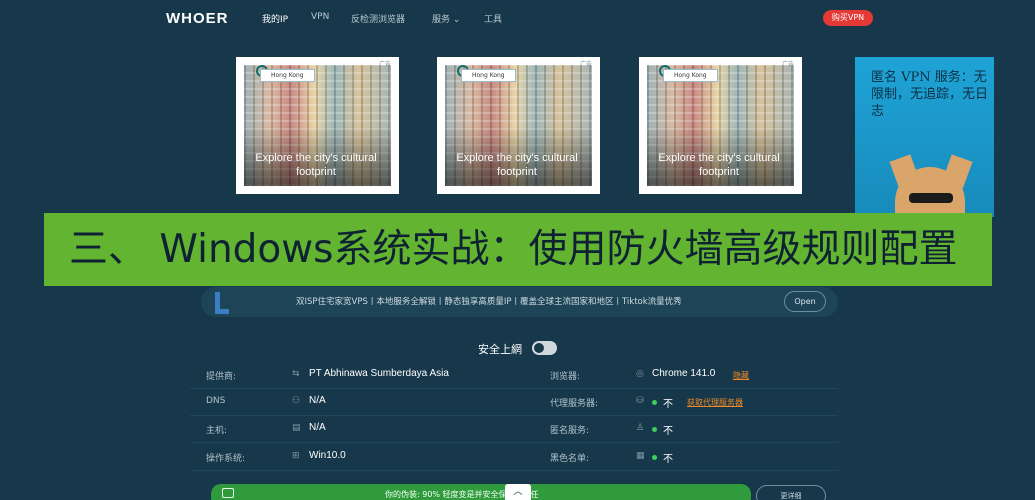 The image size is (1035, 500). I want to click on browser-icon: ◎, so click(640, 374).